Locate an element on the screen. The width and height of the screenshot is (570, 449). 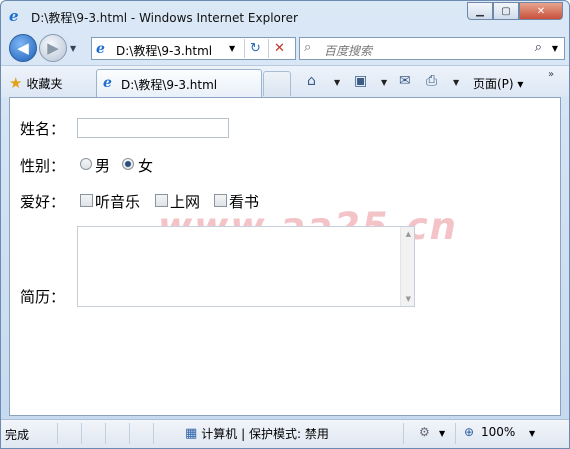
refresh-icon: ↻ is located at coordinates (255, 48).